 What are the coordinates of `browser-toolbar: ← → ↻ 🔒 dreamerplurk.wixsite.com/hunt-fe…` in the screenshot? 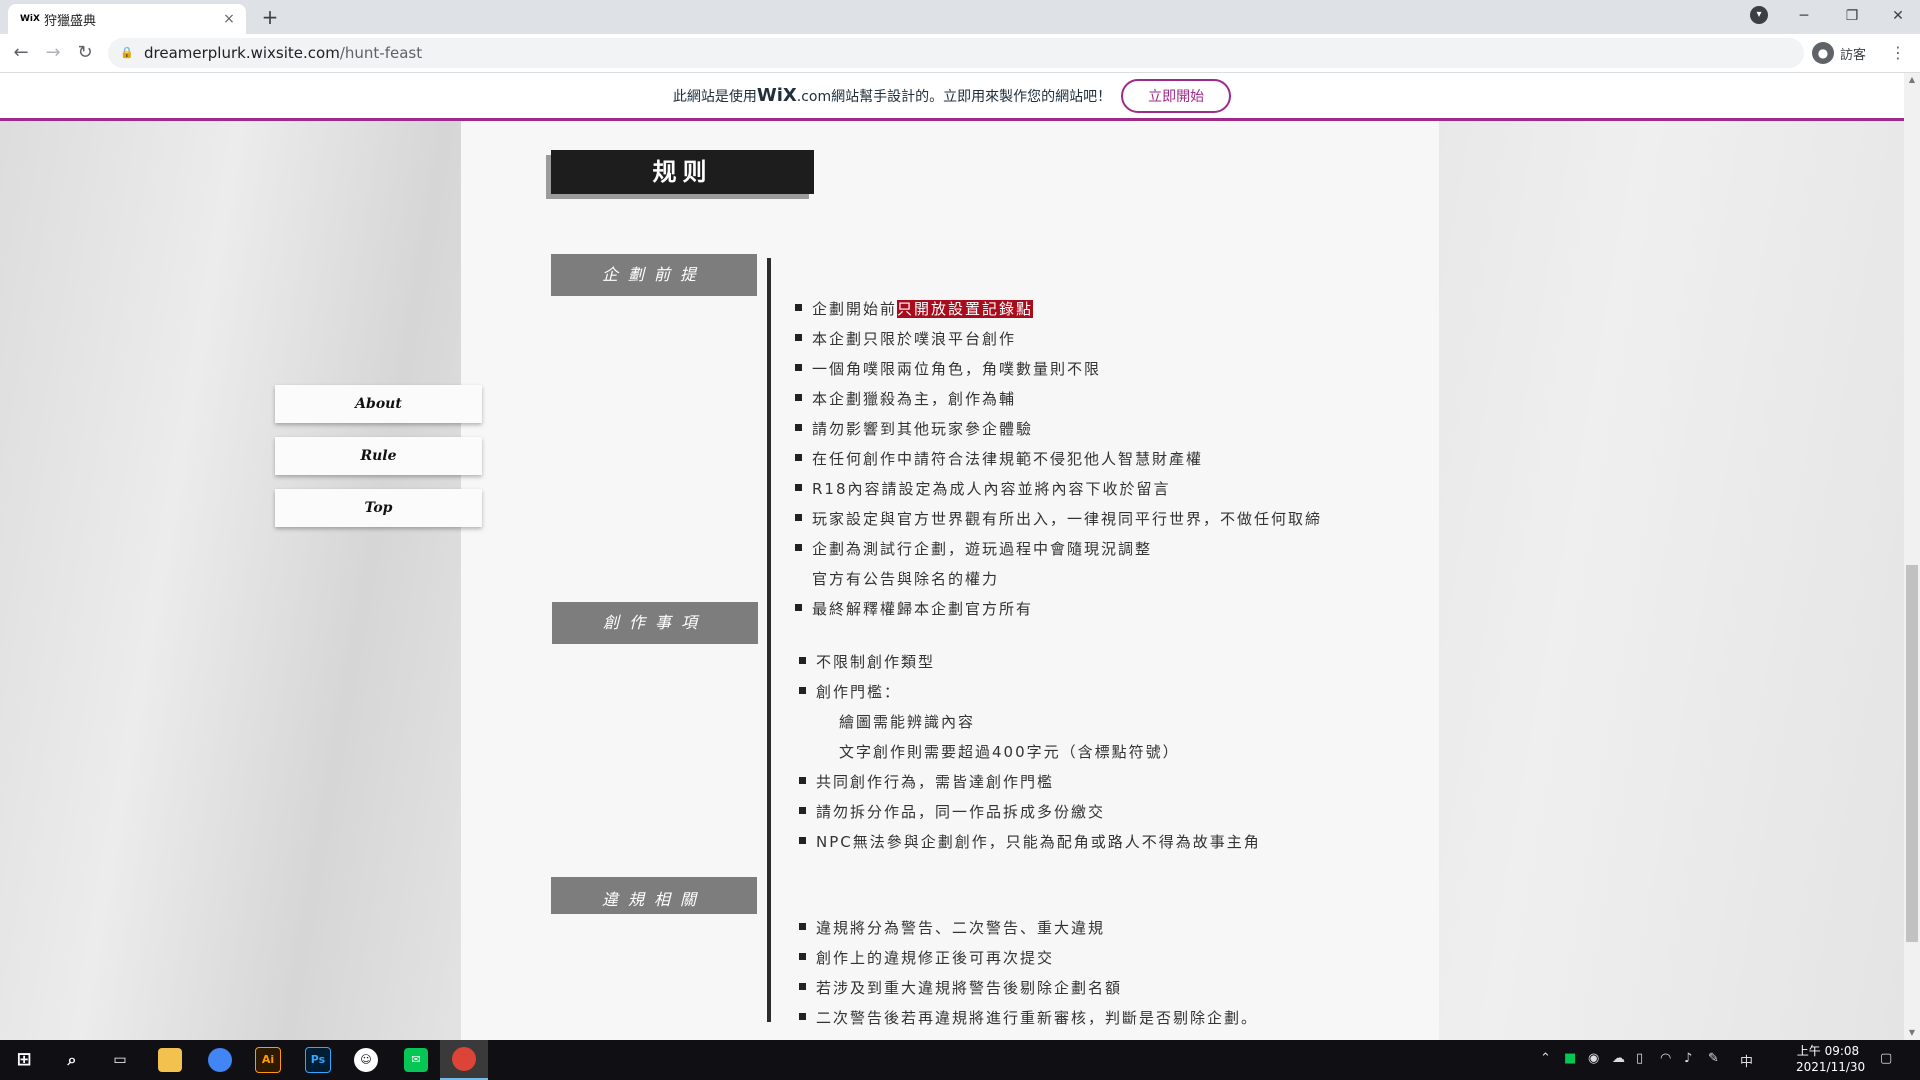 It's located at (960, 53).